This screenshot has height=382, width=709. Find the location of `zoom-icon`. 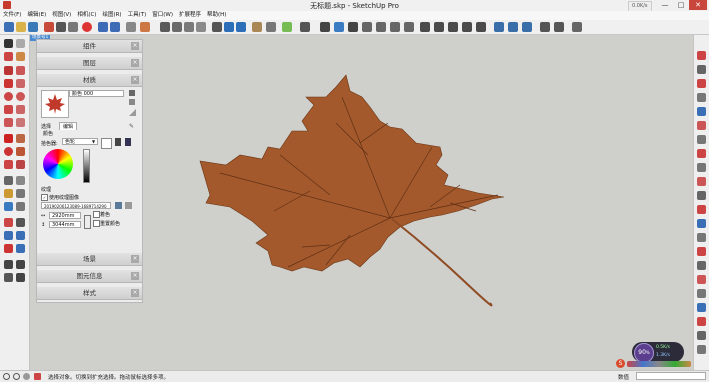

zoom-icon is located at coordinates (8, 235).